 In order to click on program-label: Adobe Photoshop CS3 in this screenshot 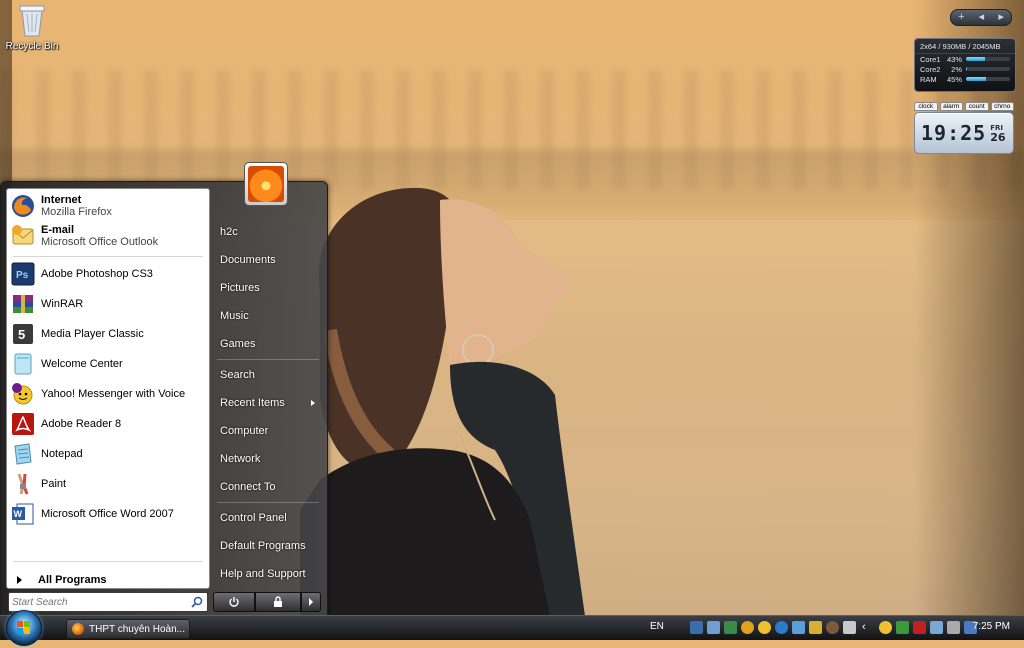, I will do `click(97, 274)`.